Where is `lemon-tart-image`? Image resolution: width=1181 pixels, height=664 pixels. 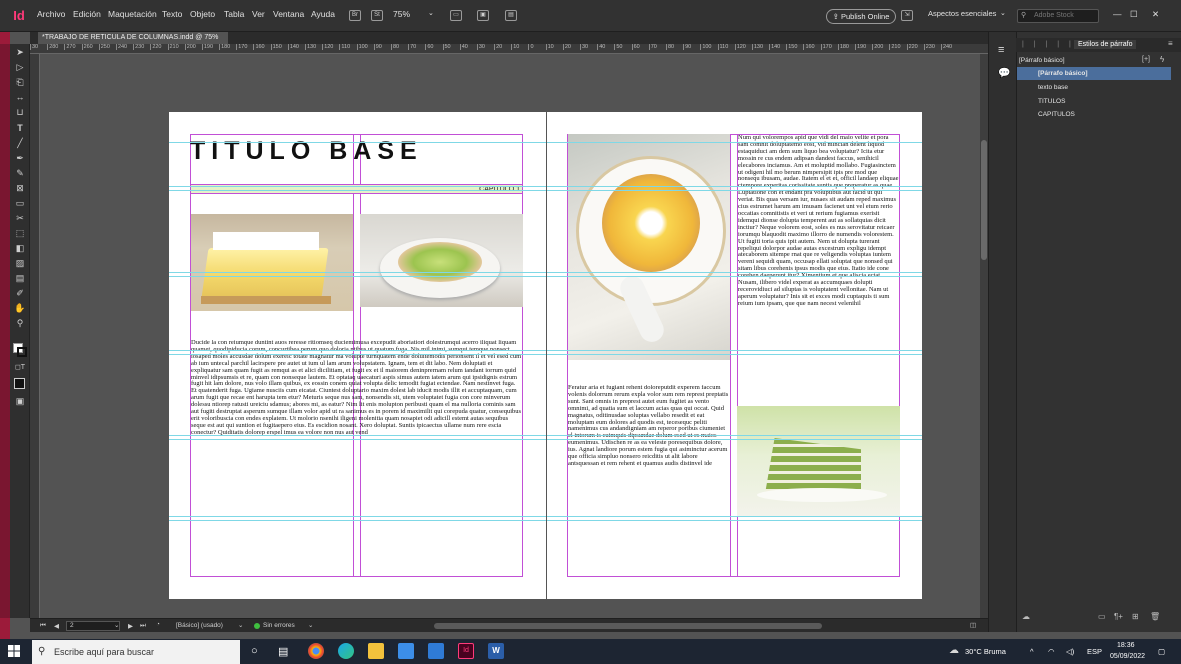 lemon-tart-image is located at coordinates (649, 247).